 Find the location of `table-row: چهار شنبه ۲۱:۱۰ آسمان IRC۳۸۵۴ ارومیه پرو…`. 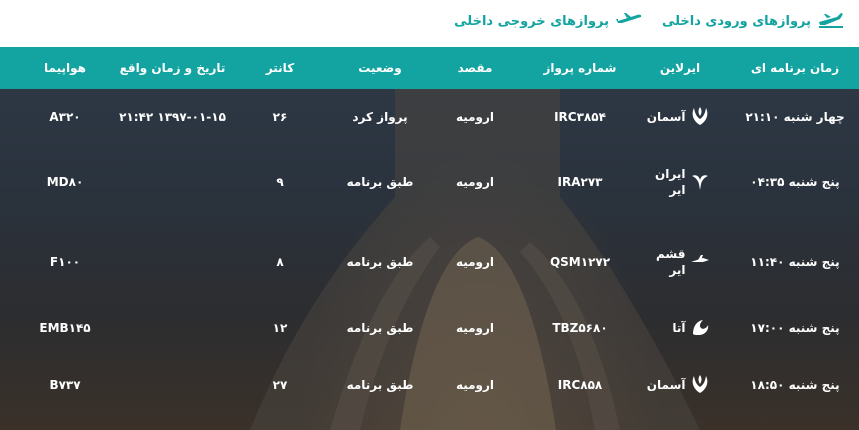

table-row: چهار شنبه ۲۱:۱۰ آسمان IRC۳۸۵۴ ارومیه پرو… is located at coordinates (429, 117).